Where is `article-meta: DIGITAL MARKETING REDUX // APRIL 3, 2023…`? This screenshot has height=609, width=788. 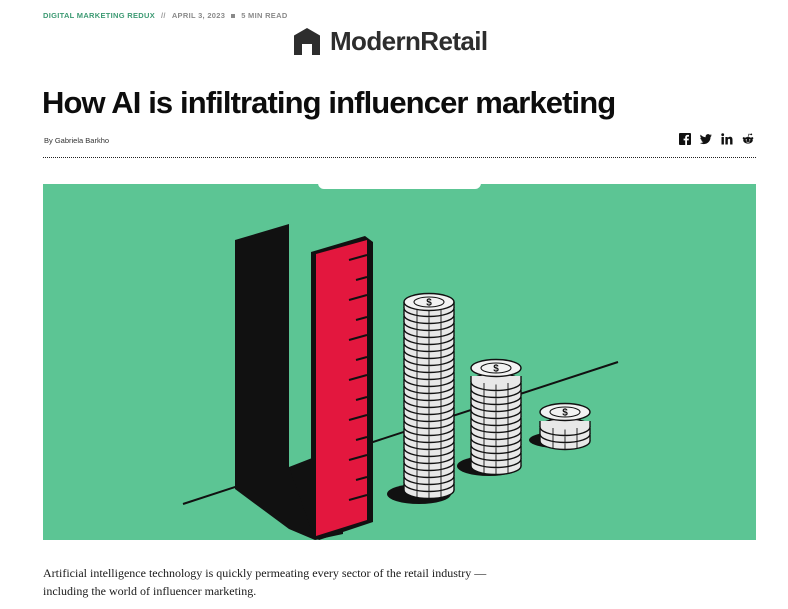 article-meta: DIGITAL MARKETING REDUX // APRIL 3, 2023… is located at coordinates (165, 15).